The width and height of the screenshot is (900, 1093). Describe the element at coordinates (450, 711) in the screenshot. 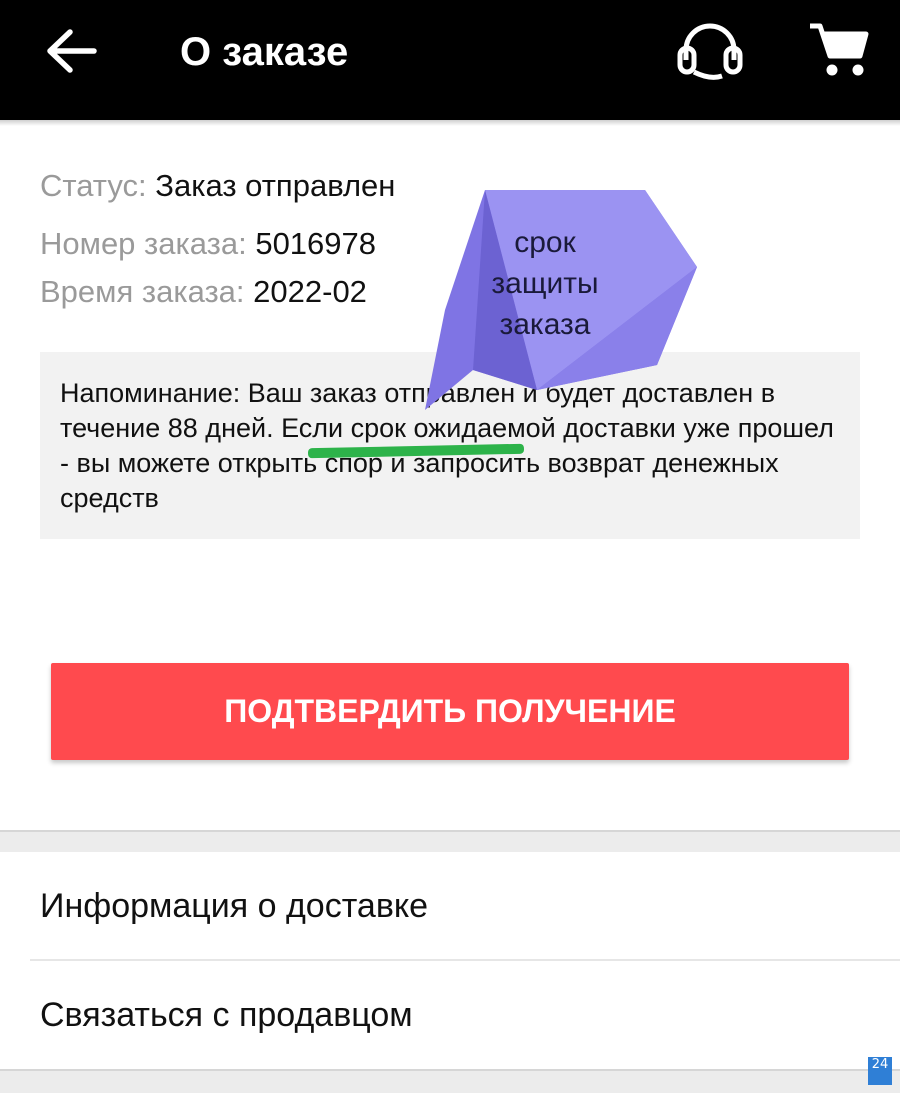

I see `confirm-receipt-button: ПОДТВЕРДИТЬ ПОЛУЧЕНИЕ` at that location.